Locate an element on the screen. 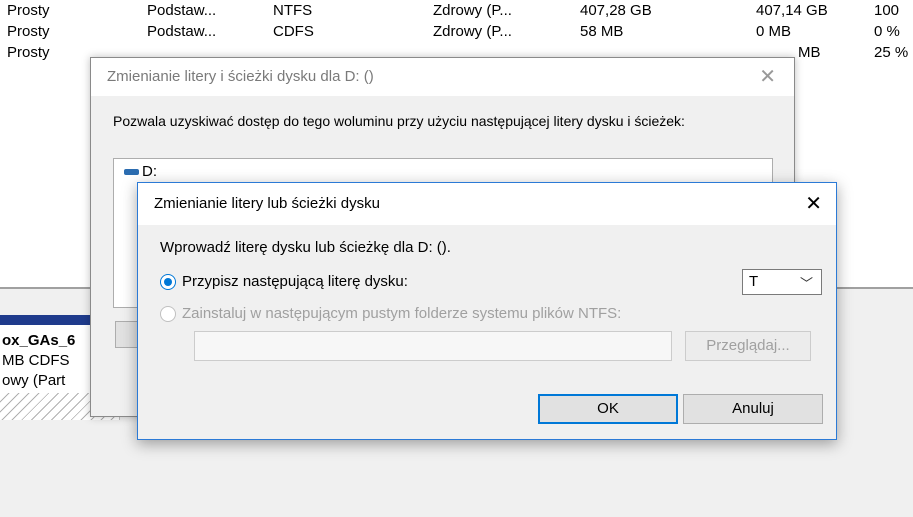 This screenshot has width=913, height=517. capacity-cell: 58 MB is located at coordinates (602, 31).